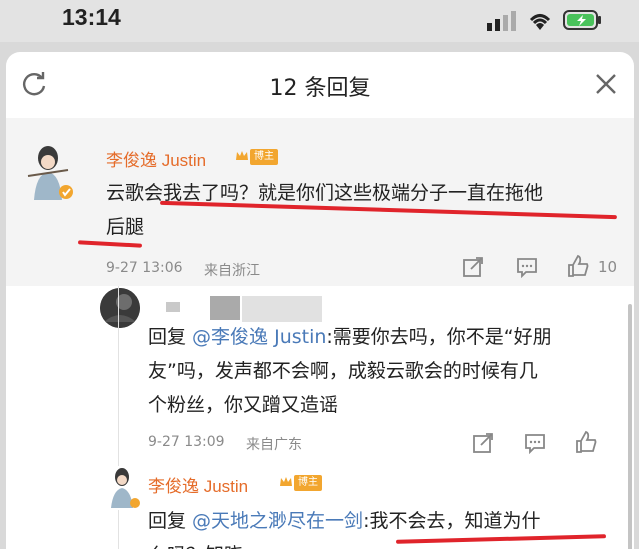 Image resolution: width=639 pixels, height=549 pixels. What do you see at coordinates (439, 337) in the screenshot?
I see `reply-line-text: :需要你去吗，你不是“好朋` at bounding box center [439, 337].